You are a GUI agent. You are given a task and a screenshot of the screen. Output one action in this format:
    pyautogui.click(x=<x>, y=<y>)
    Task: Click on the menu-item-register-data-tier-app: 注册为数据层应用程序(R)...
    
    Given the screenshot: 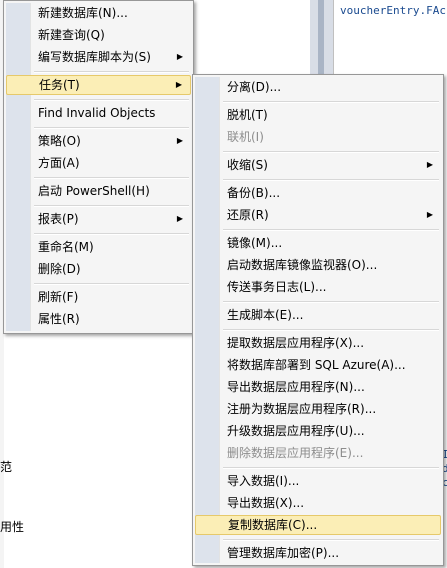 What is the action you would take?
    pyautogui.click(x=318, y=409)
    